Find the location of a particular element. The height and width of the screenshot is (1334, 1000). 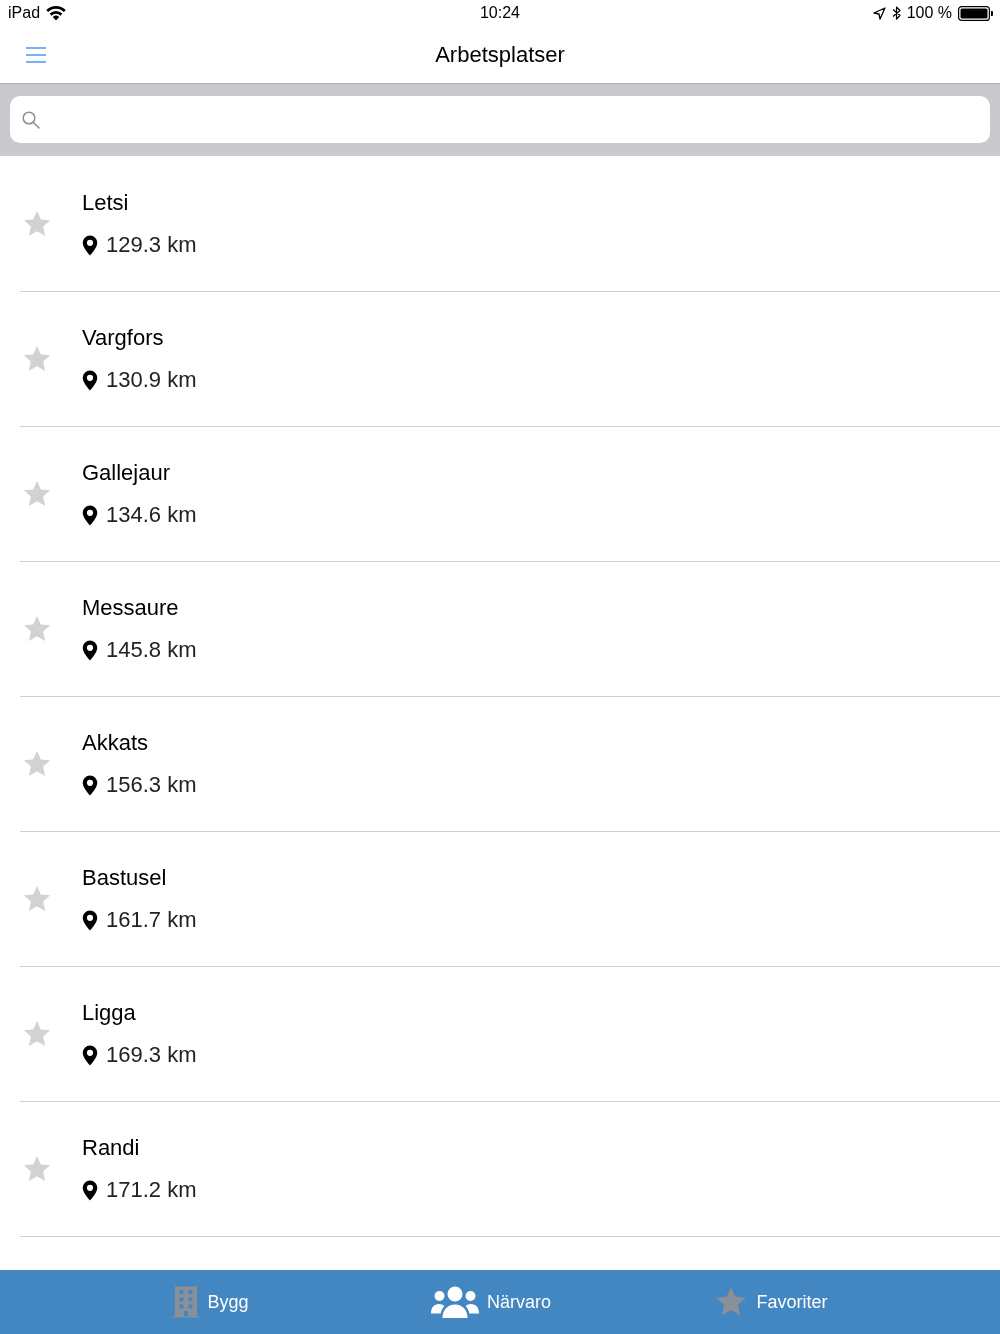

workplace-name: Bastusel is located at coordinates (125, 878).